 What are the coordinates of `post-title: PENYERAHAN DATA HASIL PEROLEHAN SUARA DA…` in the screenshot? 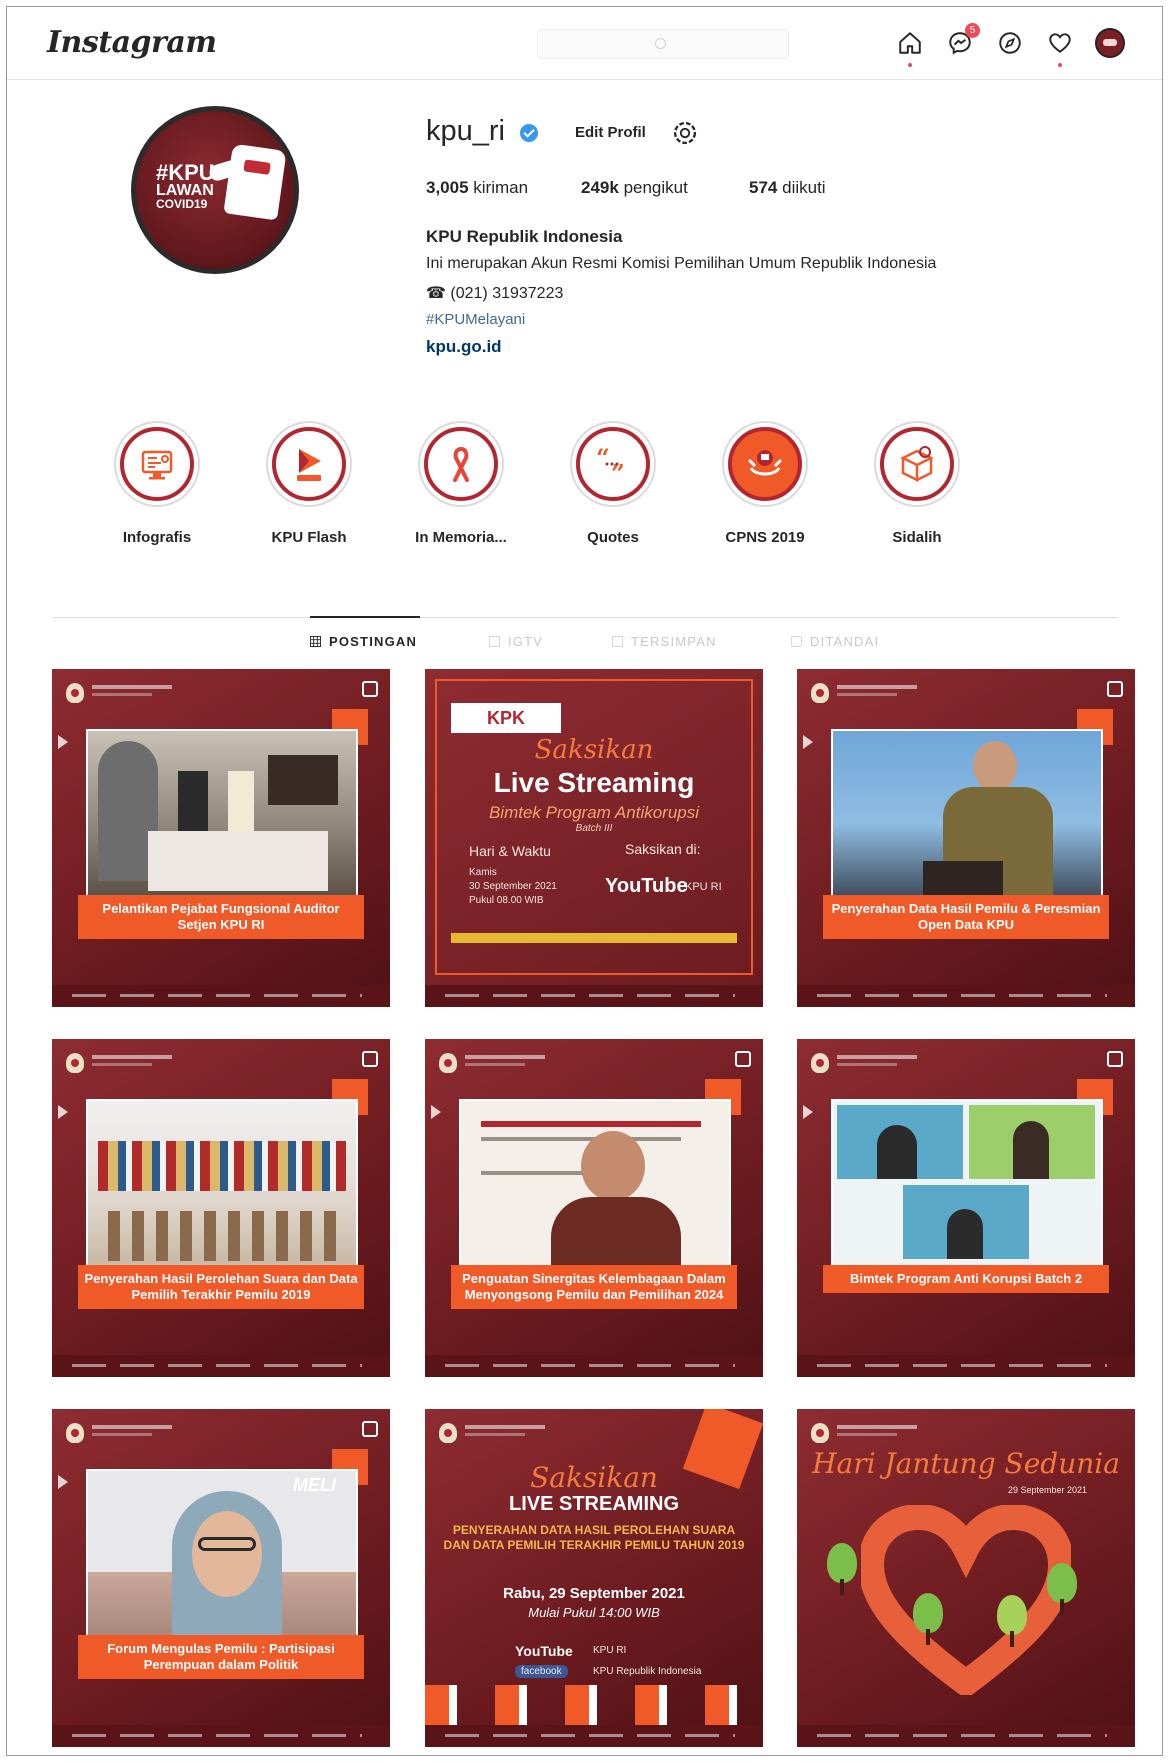 It's located at (594, 1537).